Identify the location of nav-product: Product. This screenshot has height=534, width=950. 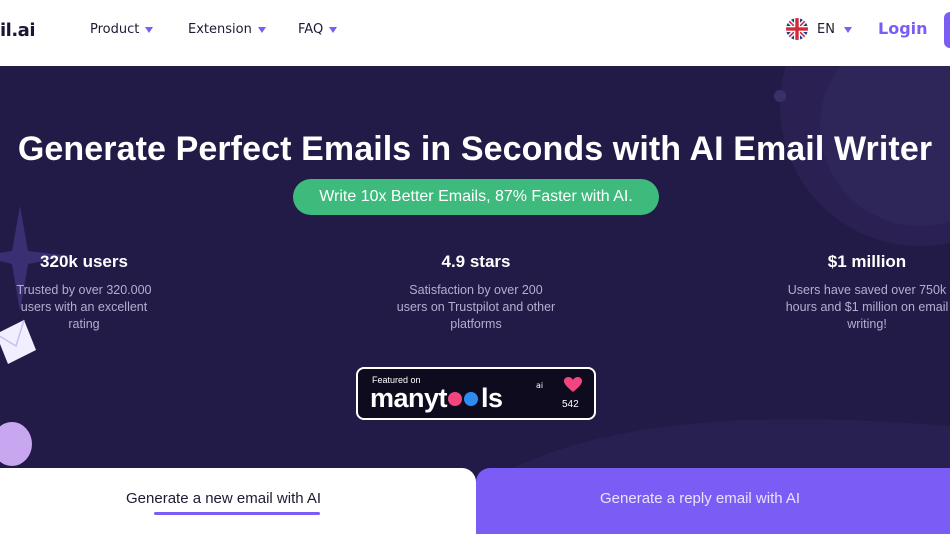
(122, 29).